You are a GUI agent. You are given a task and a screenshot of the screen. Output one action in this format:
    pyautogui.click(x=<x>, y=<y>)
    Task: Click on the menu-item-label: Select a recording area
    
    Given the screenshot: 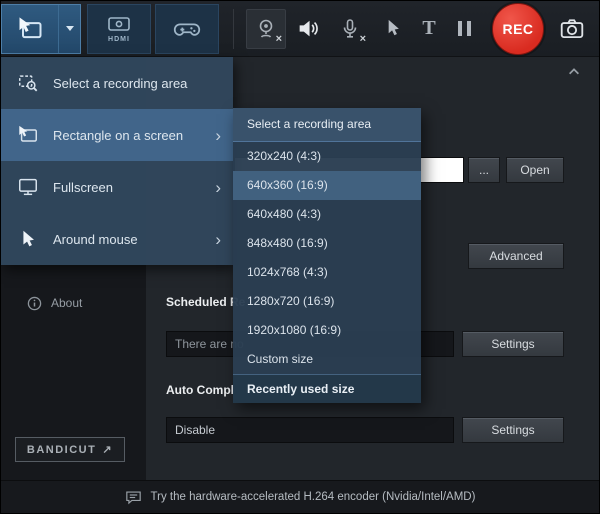 What is the action you would take?
    pyautogui.click(x=120, y=83)
    